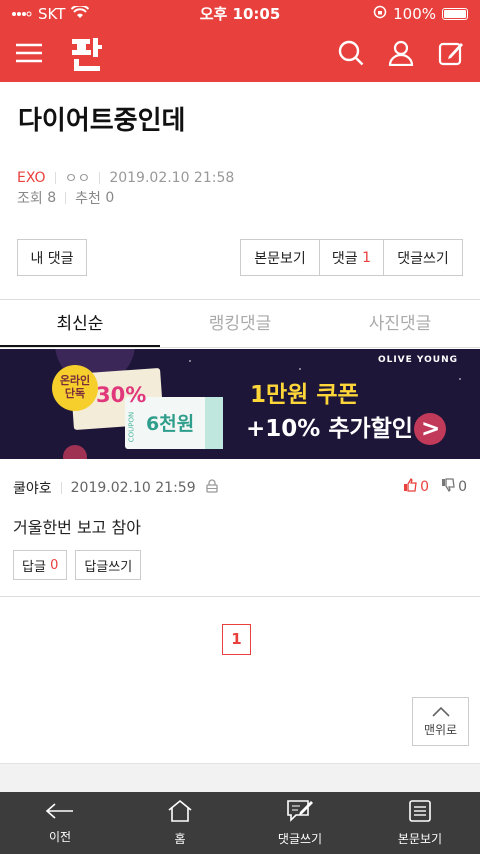  Describe the element at coordinates (451, 55) in the screenshot. I see `write-post-icon` at that location.